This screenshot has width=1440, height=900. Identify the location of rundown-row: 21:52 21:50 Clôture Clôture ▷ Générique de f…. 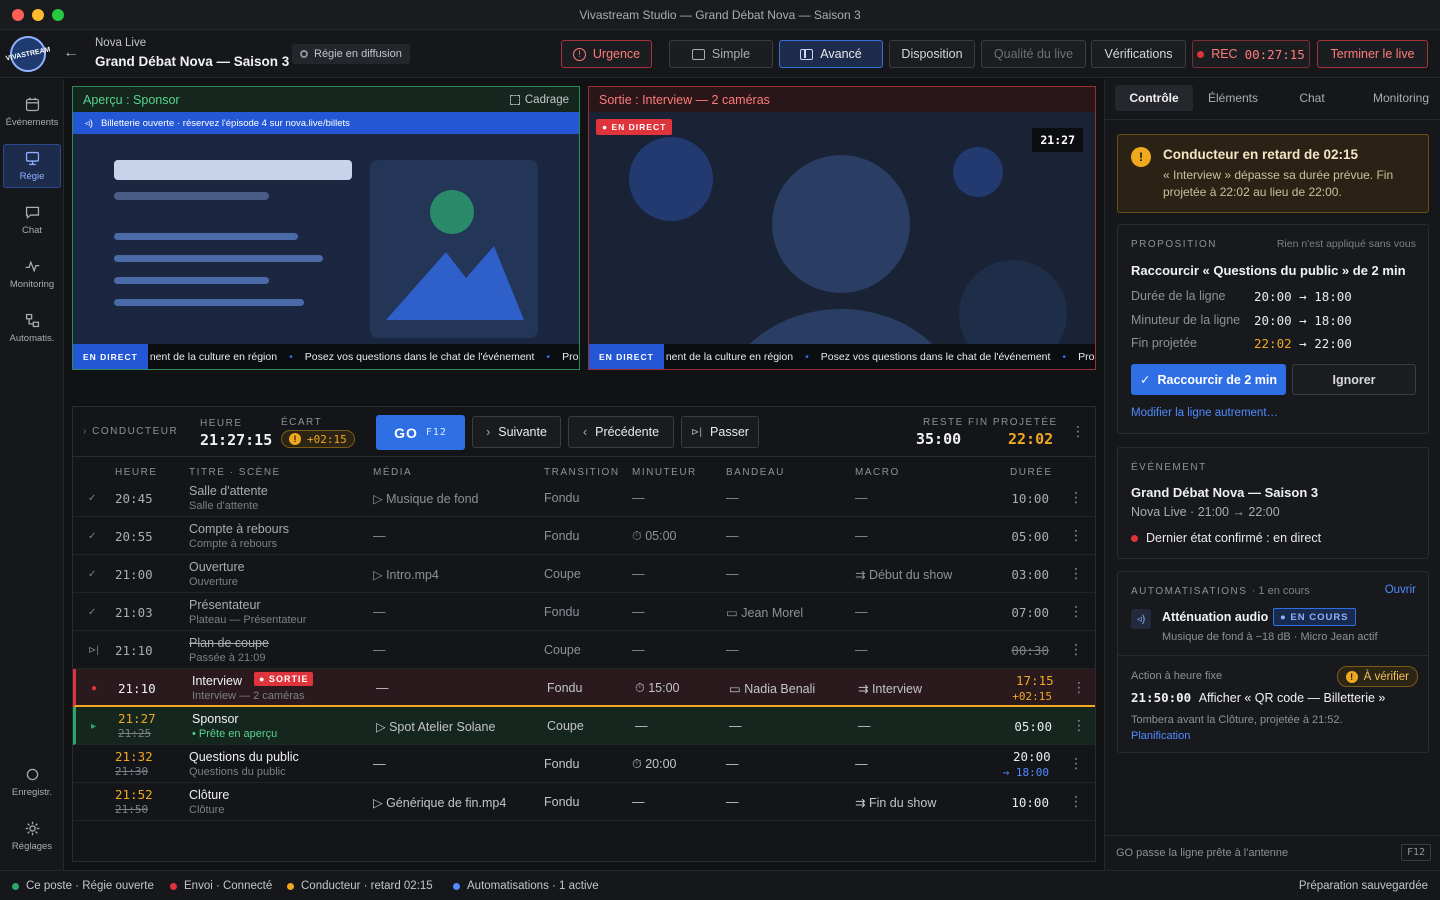
(584, 802).